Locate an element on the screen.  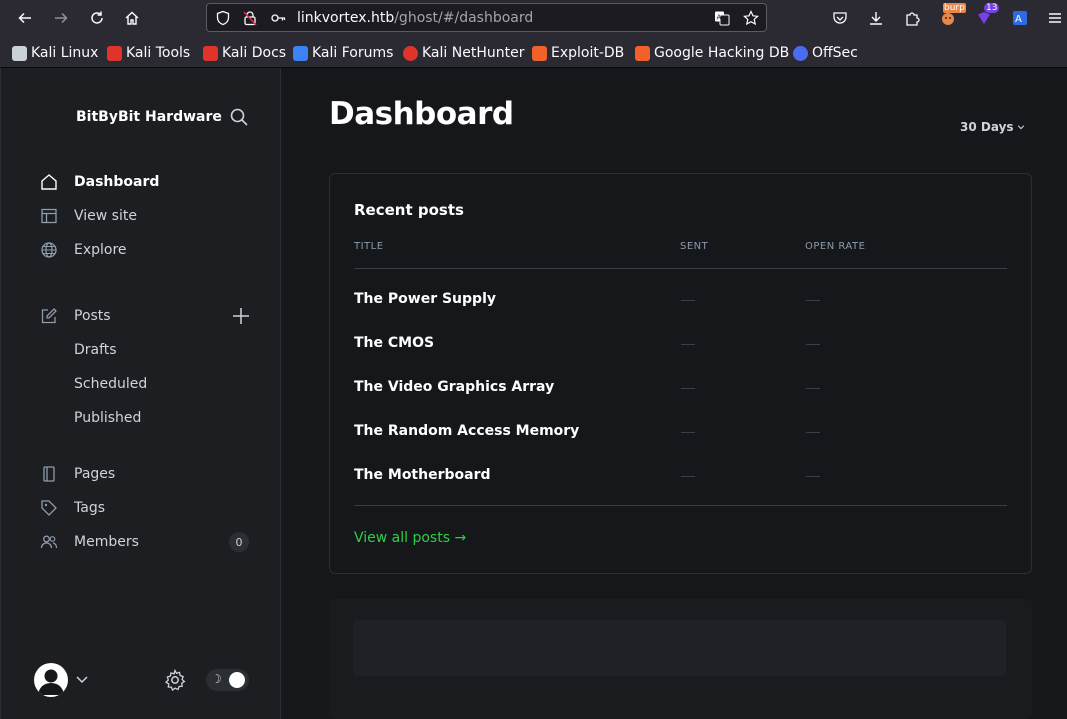
arrow-right-icon is located at coordinates (61, 18).